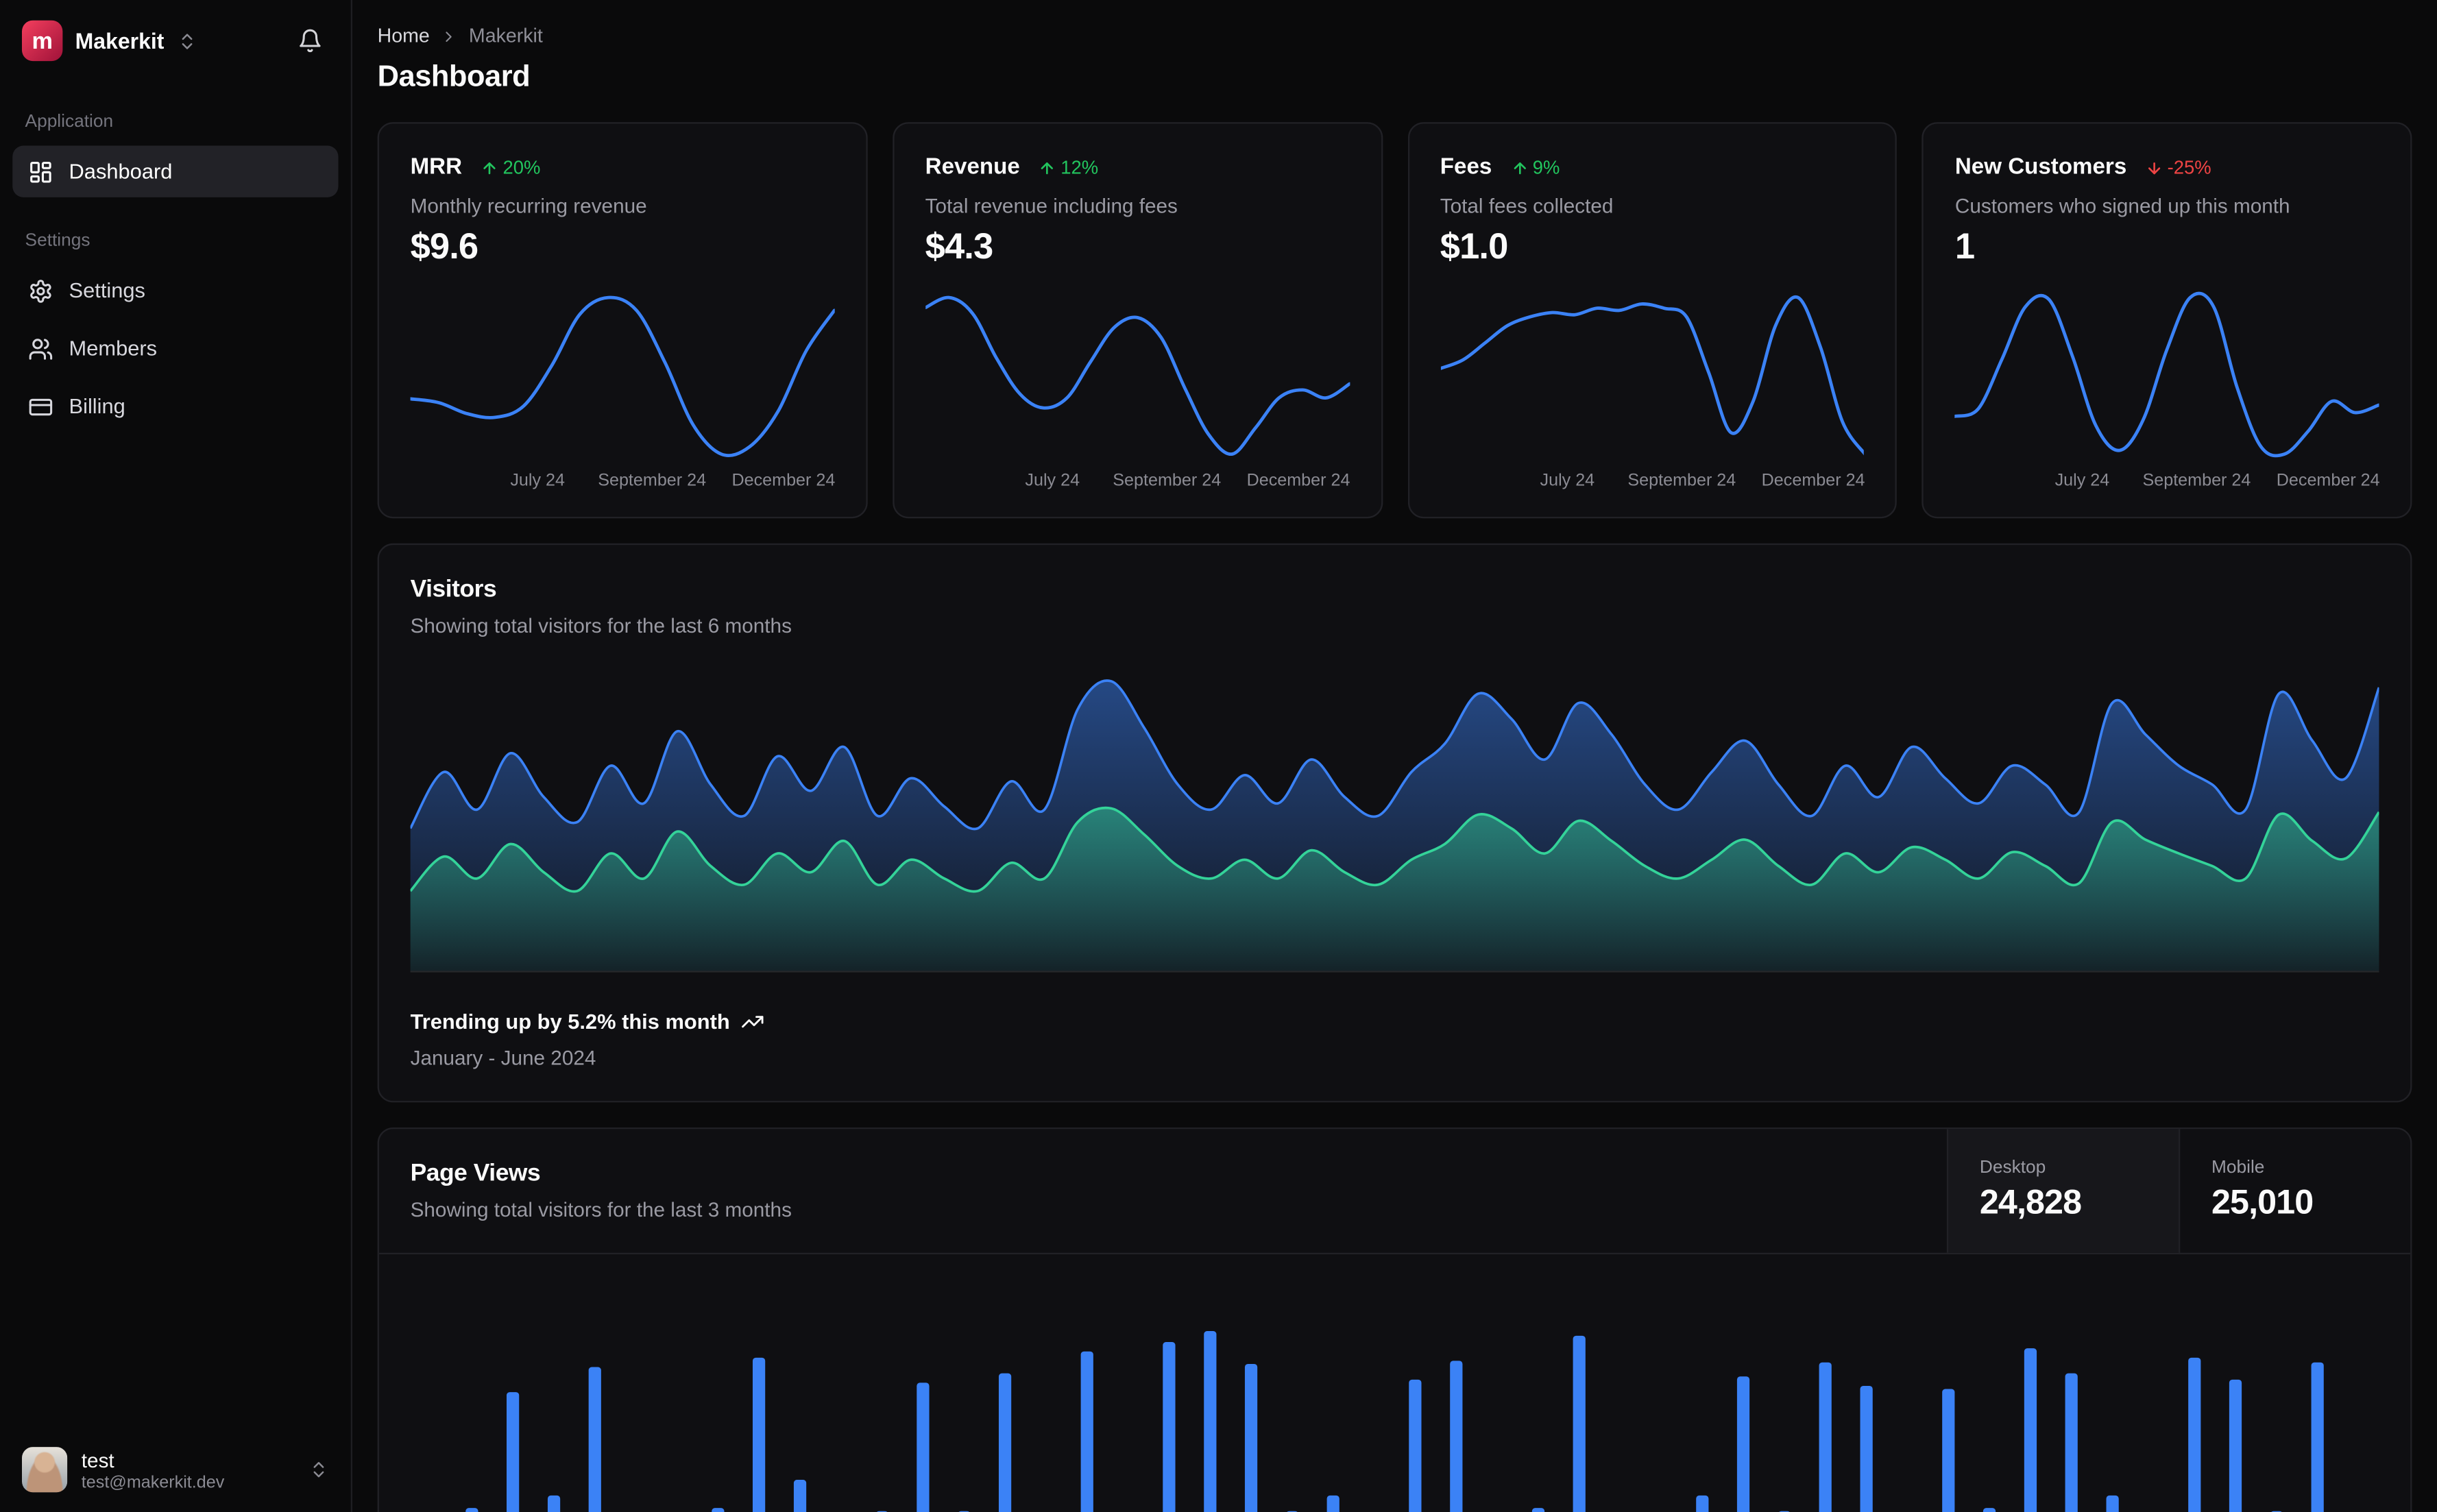  What do you see at coordinates (1069, 167) in the screenshot?
I see `trend-badge: 12%` at bounding box center [1069, 167].